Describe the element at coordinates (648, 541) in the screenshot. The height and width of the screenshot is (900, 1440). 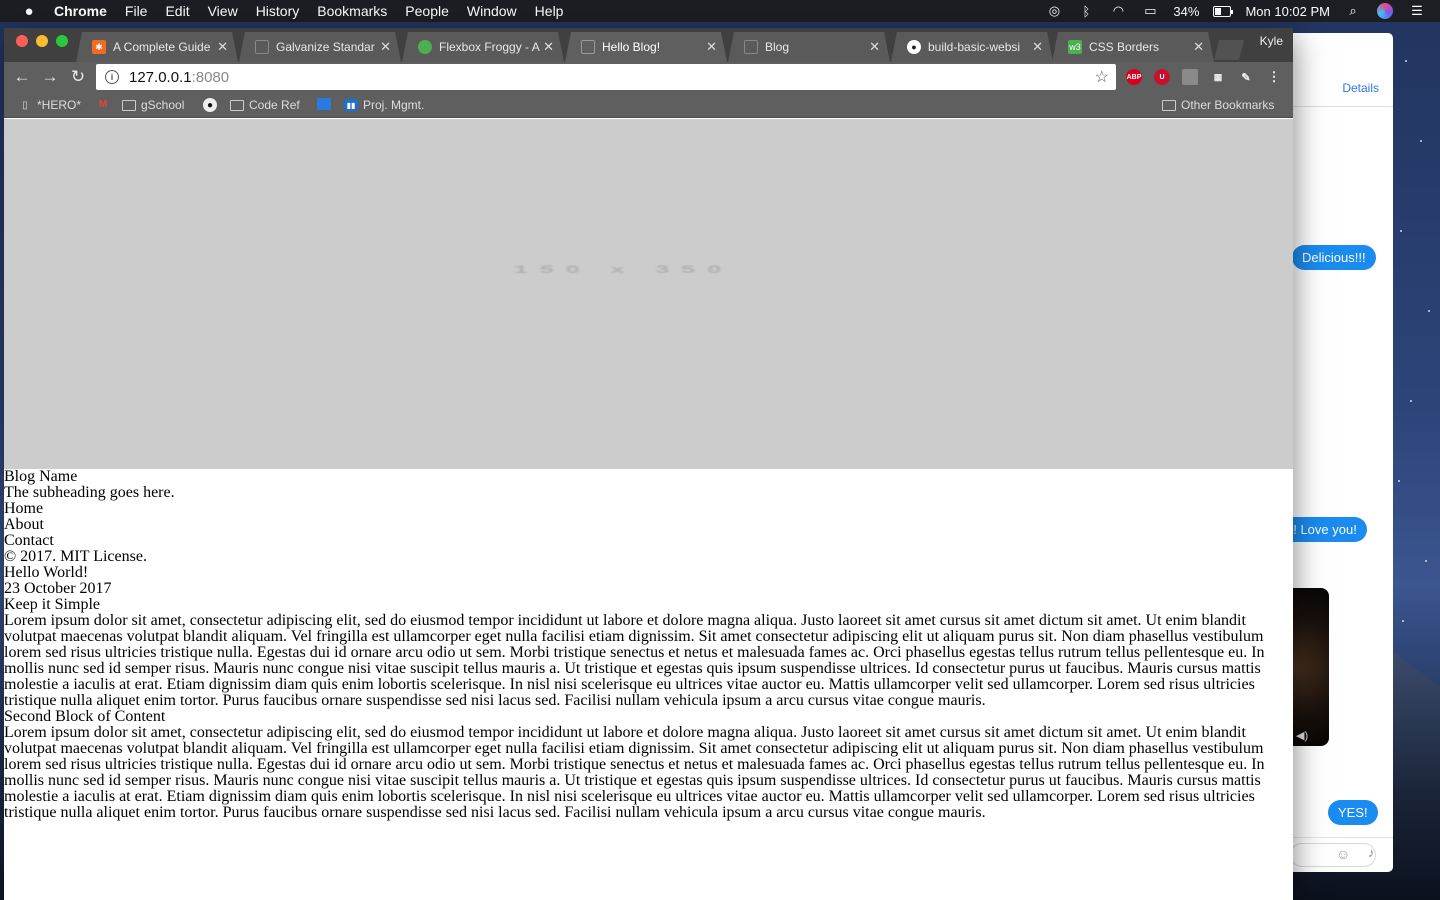
I see `nav-link-contact: Contact` at that location.